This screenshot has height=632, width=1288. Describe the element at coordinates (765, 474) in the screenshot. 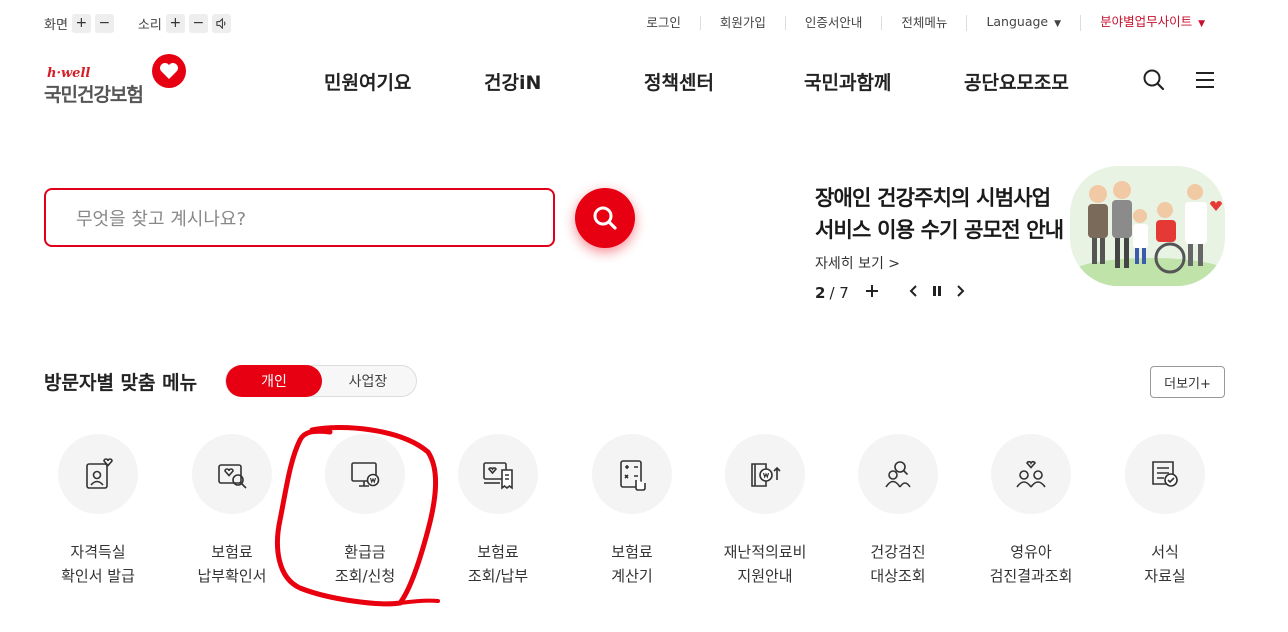

I see `medical-support-icon` at that location.